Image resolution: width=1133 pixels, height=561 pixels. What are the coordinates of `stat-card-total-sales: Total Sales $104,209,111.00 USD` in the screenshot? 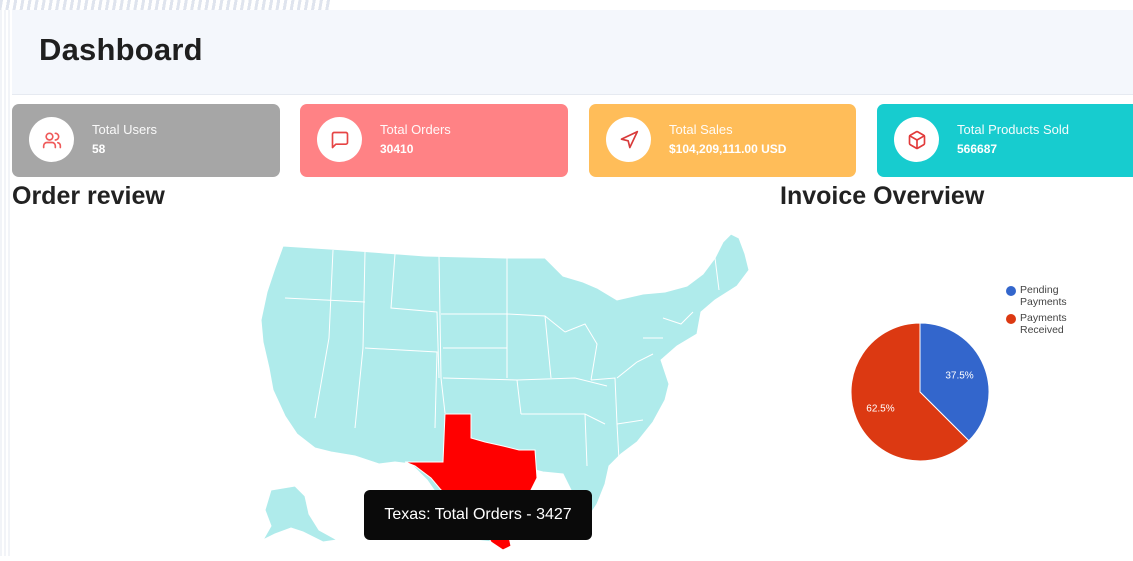 It's located at (722, 140).